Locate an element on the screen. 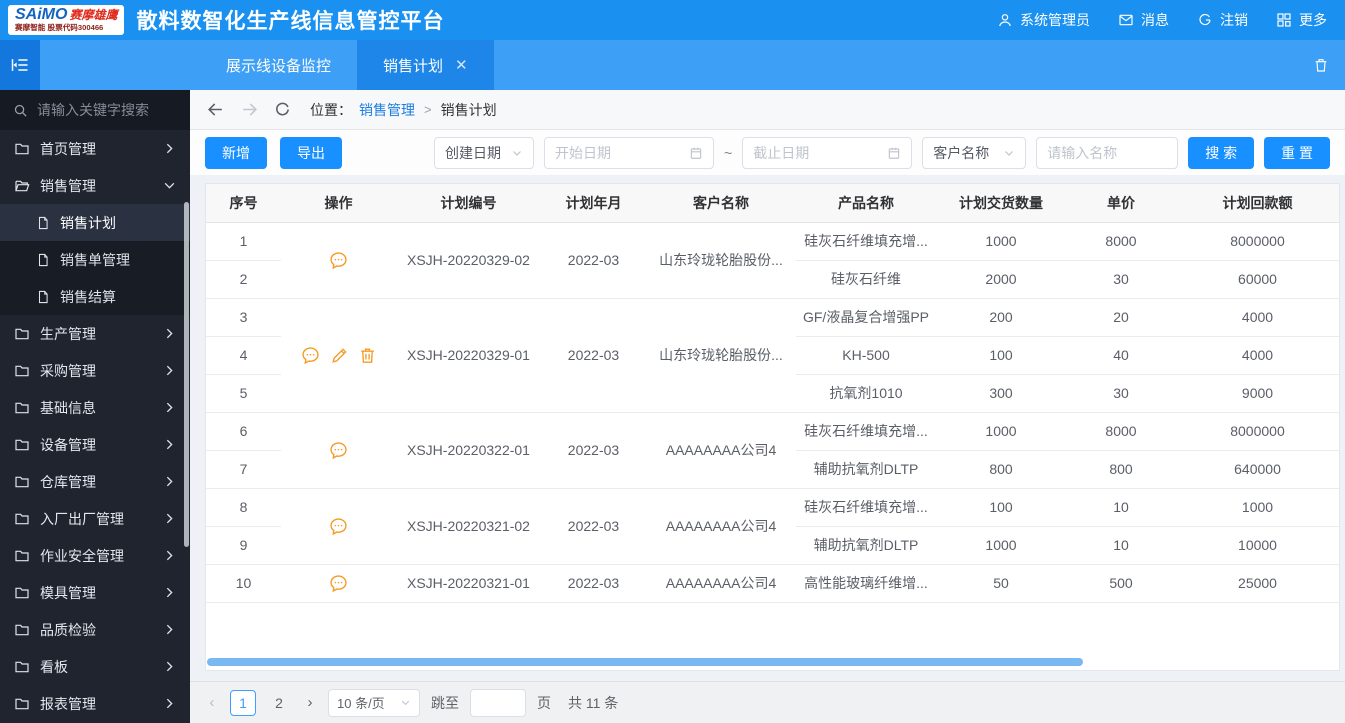 The width and height of the screenshot is (1345, 723). date-type-select: 创建日期 is located at coordinates (484, 152).